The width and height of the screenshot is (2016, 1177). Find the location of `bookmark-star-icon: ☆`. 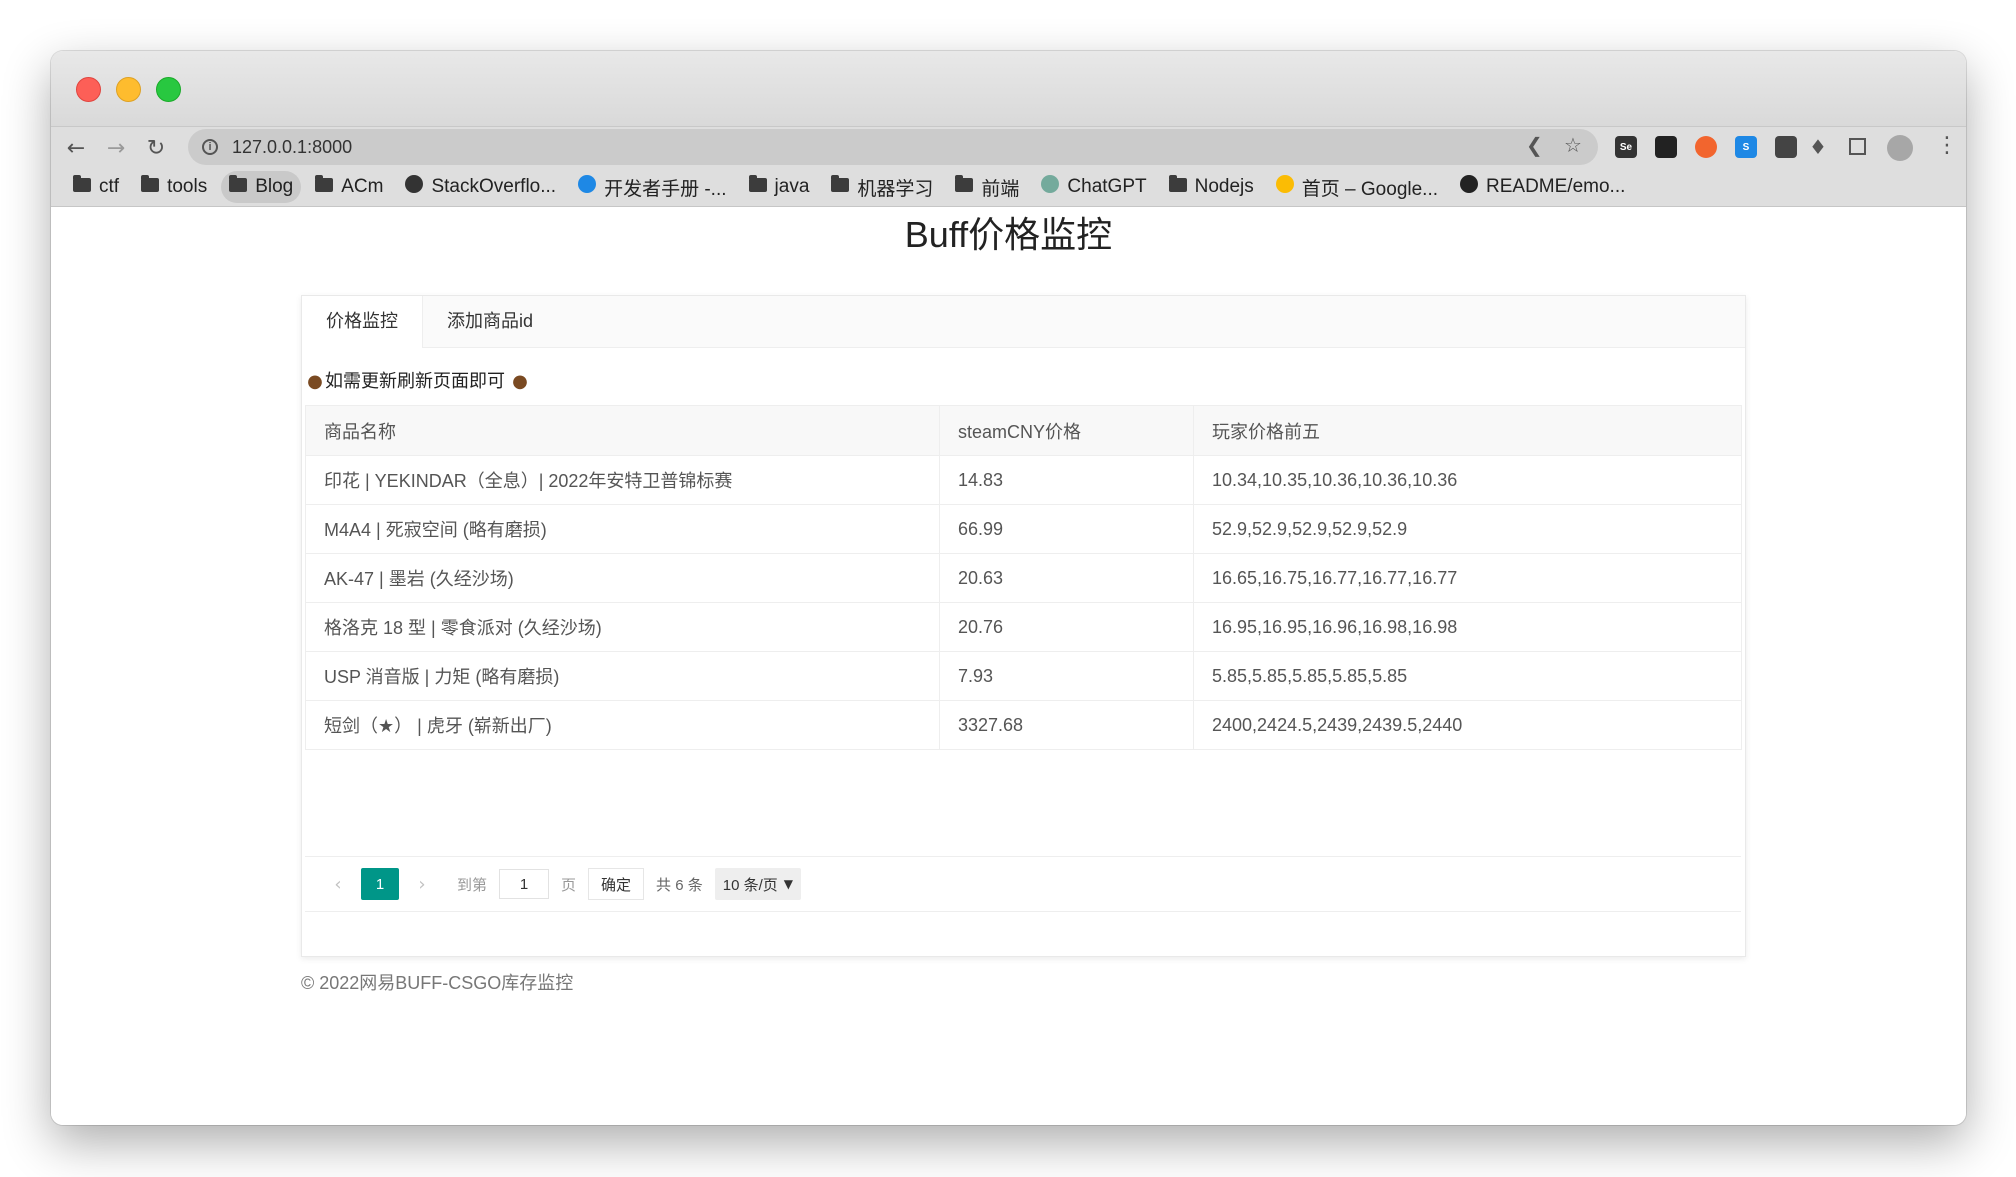

bookmark-star-icon: ☆ is located at coordinates (1573, 145).